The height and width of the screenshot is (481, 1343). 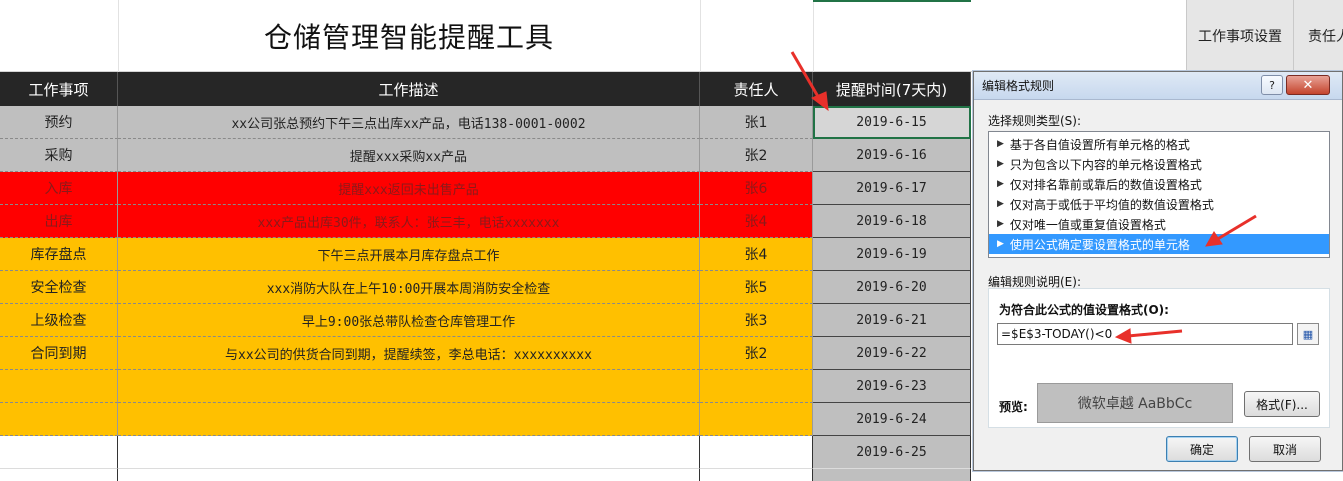 I want to click on cell-date: 2019-6-19, so click(x=892, y=254).